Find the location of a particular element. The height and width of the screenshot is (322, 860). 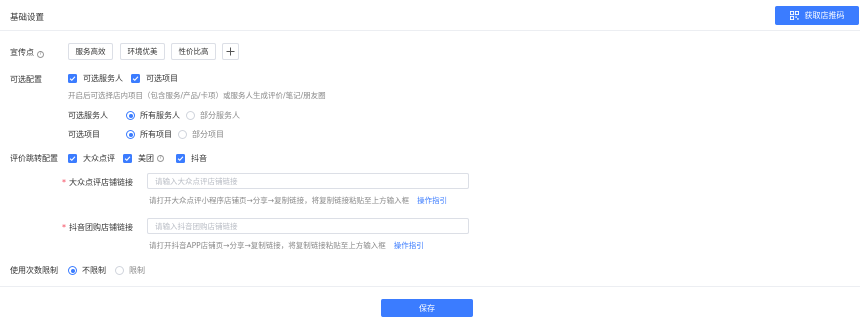

radio-label: 所有服务人 is located at coordinates (160, 115).